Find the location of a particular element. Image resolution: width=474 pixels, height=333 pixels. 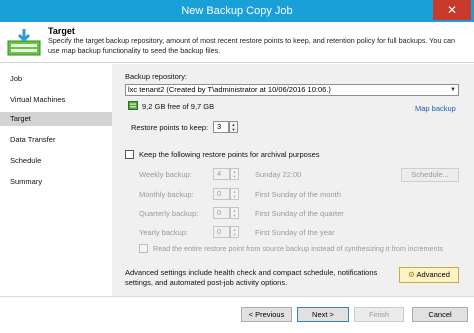

read-entire-checkbox is located at coordinates (143, 248).